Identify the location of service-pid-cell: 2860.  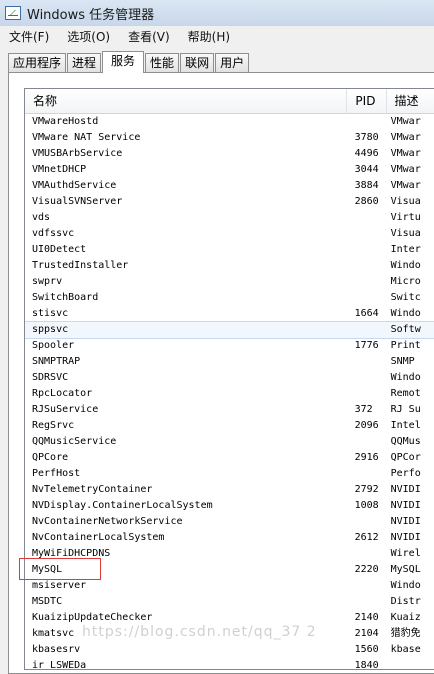
(367, 202).